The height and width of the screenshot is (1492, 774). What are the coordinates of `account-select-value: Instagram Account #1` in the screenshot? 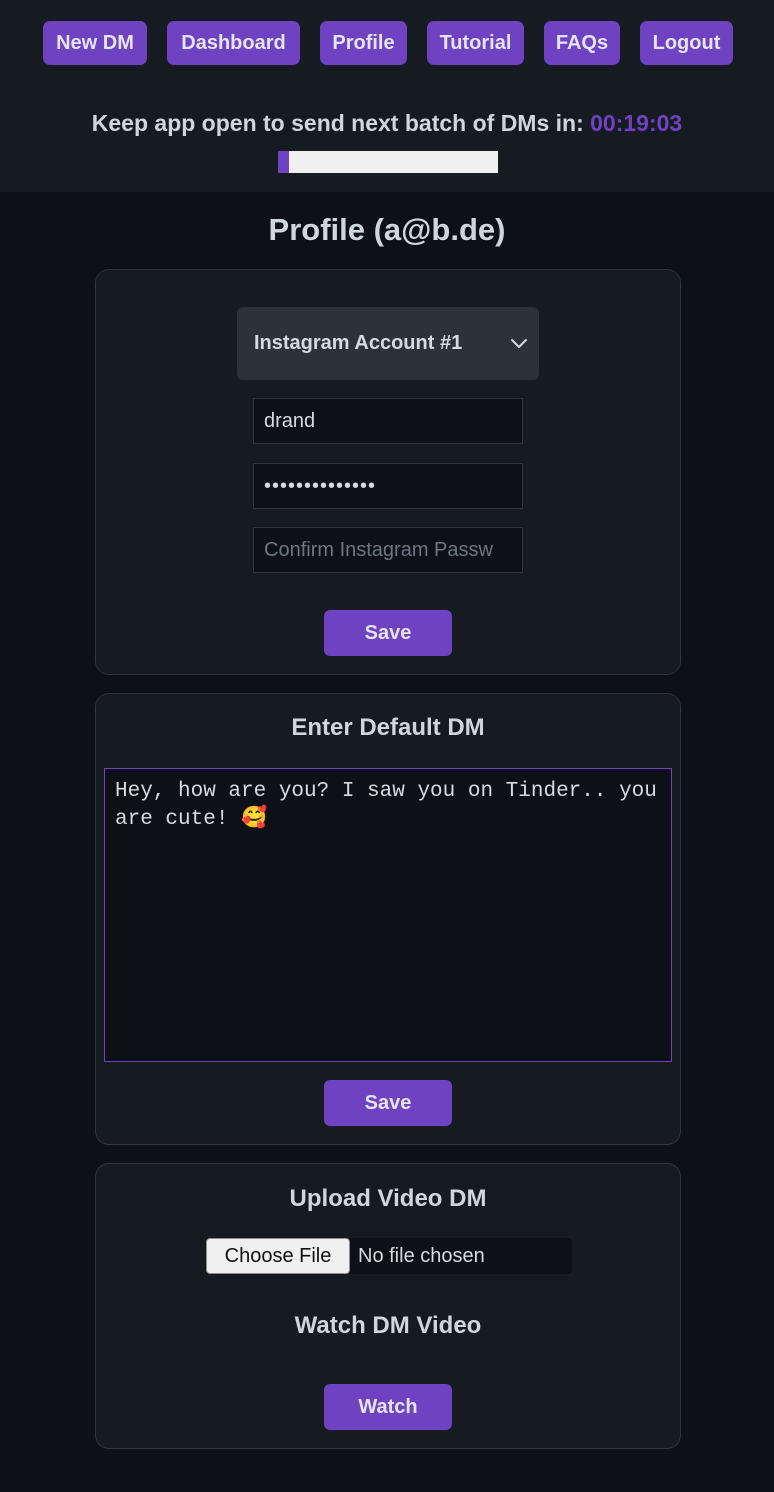 It's located at (358, 343).